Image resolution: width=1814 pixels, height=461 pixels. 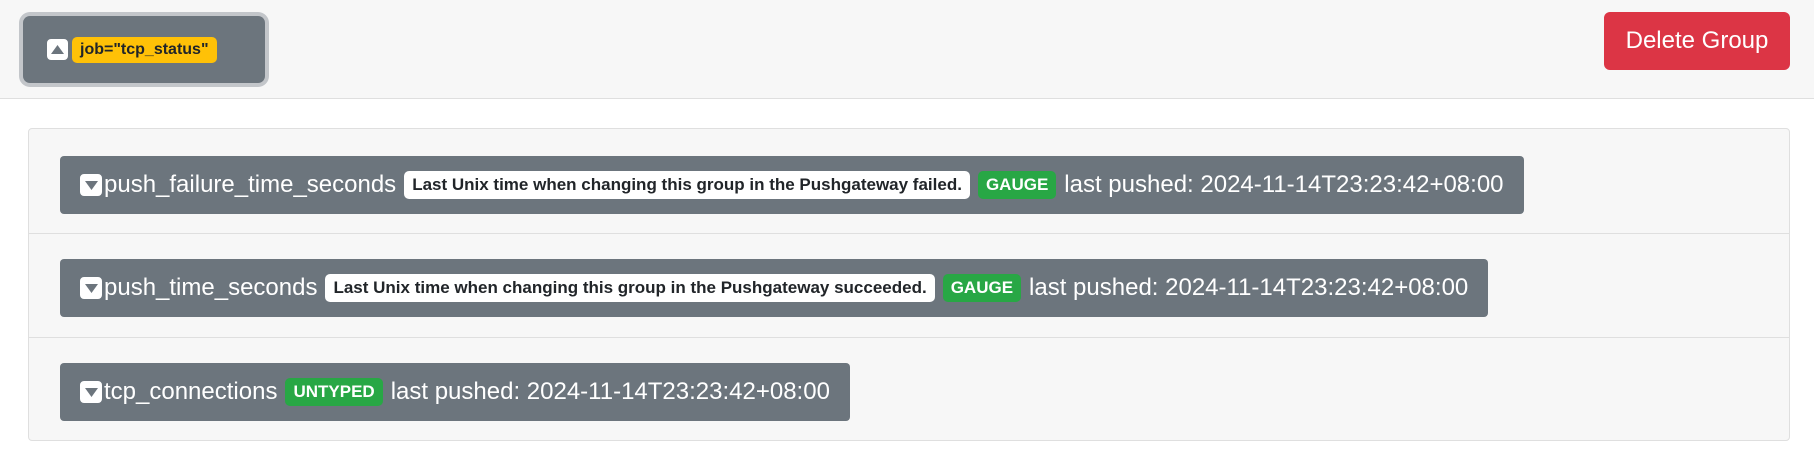 What do you see at coordinates (191, 391) in the screenshot?
I see `metric-name: tcp_connections` at bounding box center [191, 391].